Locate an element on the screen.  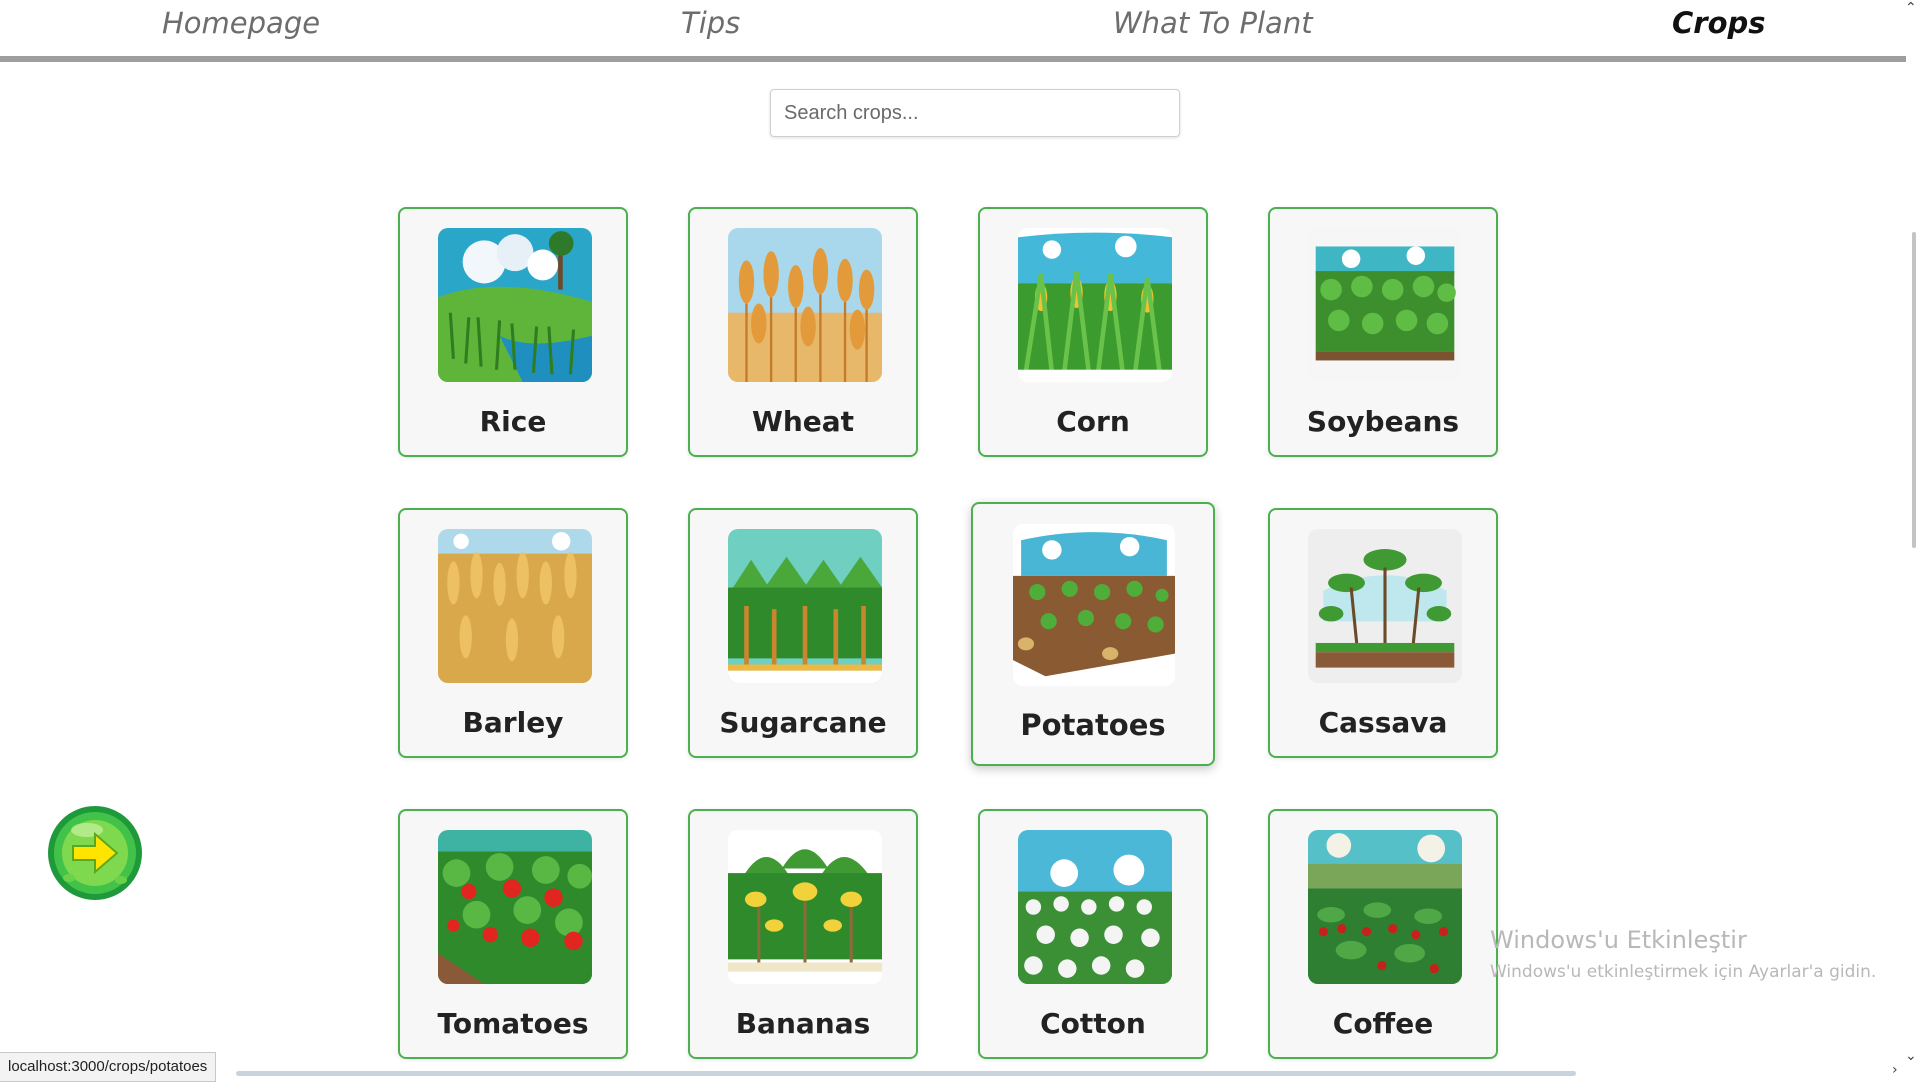
crop-name: Barley is located at coordinates (513, 722).